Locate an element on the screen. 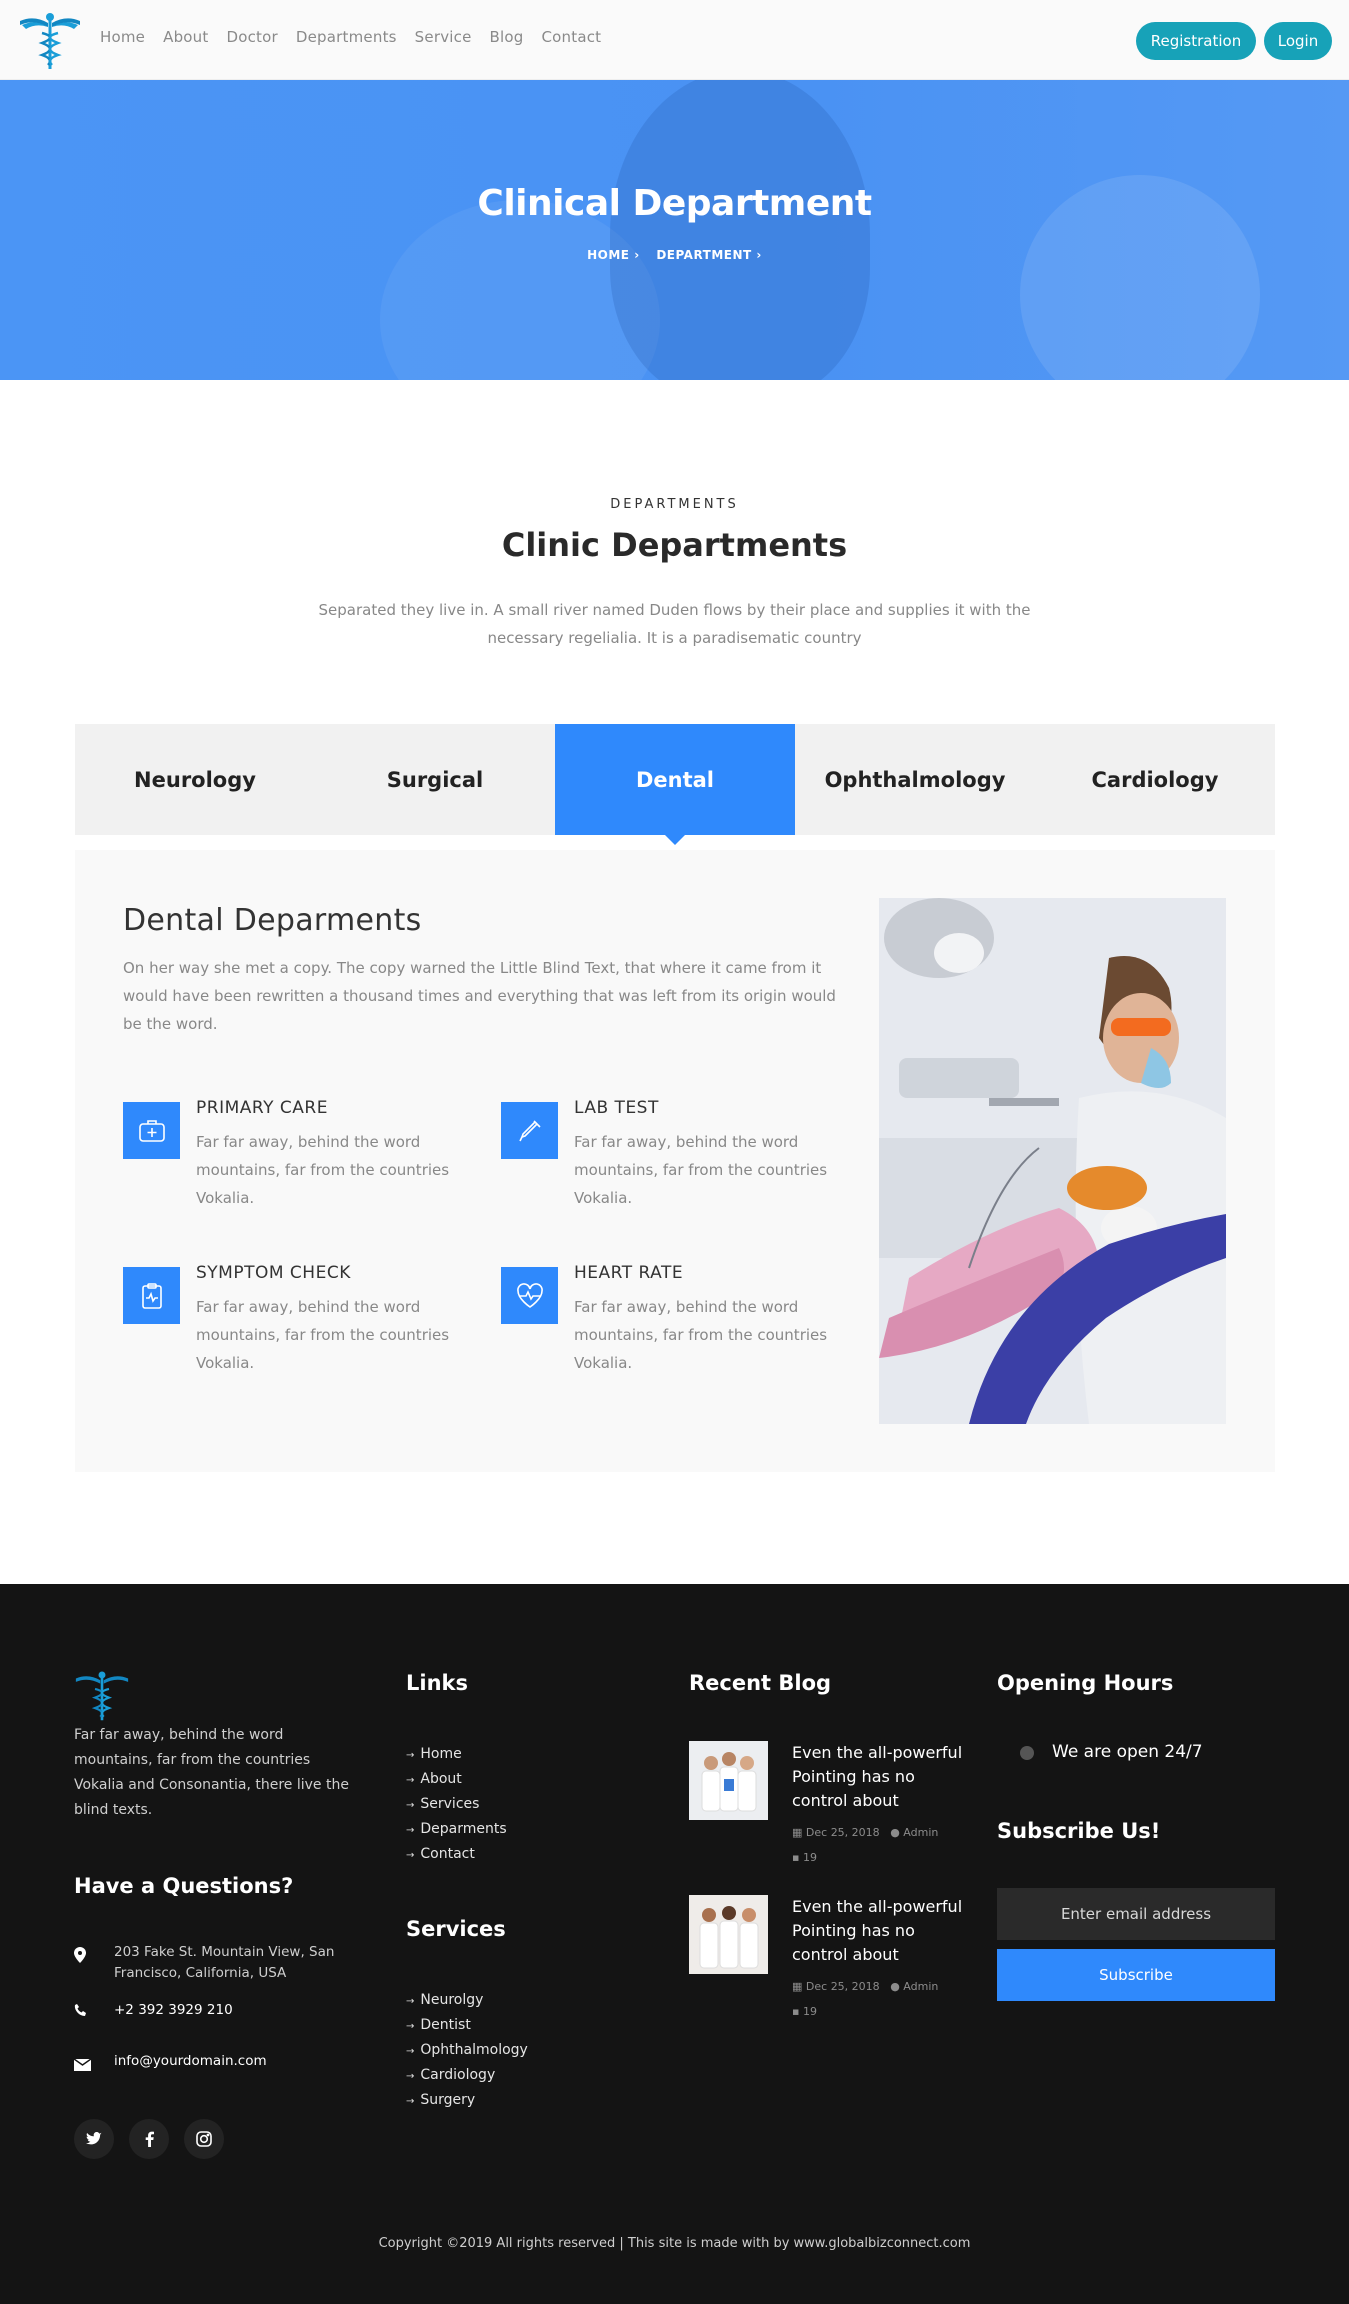 The width and height of the screenshot is (1349, 2304). footer-phone: +2 392 3929 210 is located at coordinates (173, 2010).